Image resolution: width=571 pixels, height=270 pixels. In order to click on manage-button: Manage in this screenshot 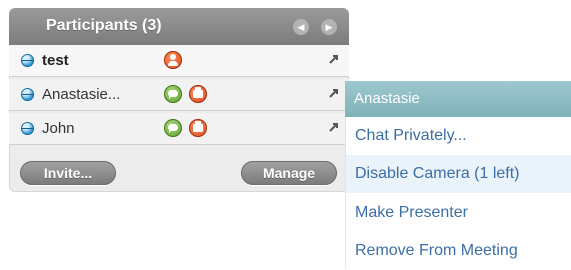, I will do `click(289, 173)`.